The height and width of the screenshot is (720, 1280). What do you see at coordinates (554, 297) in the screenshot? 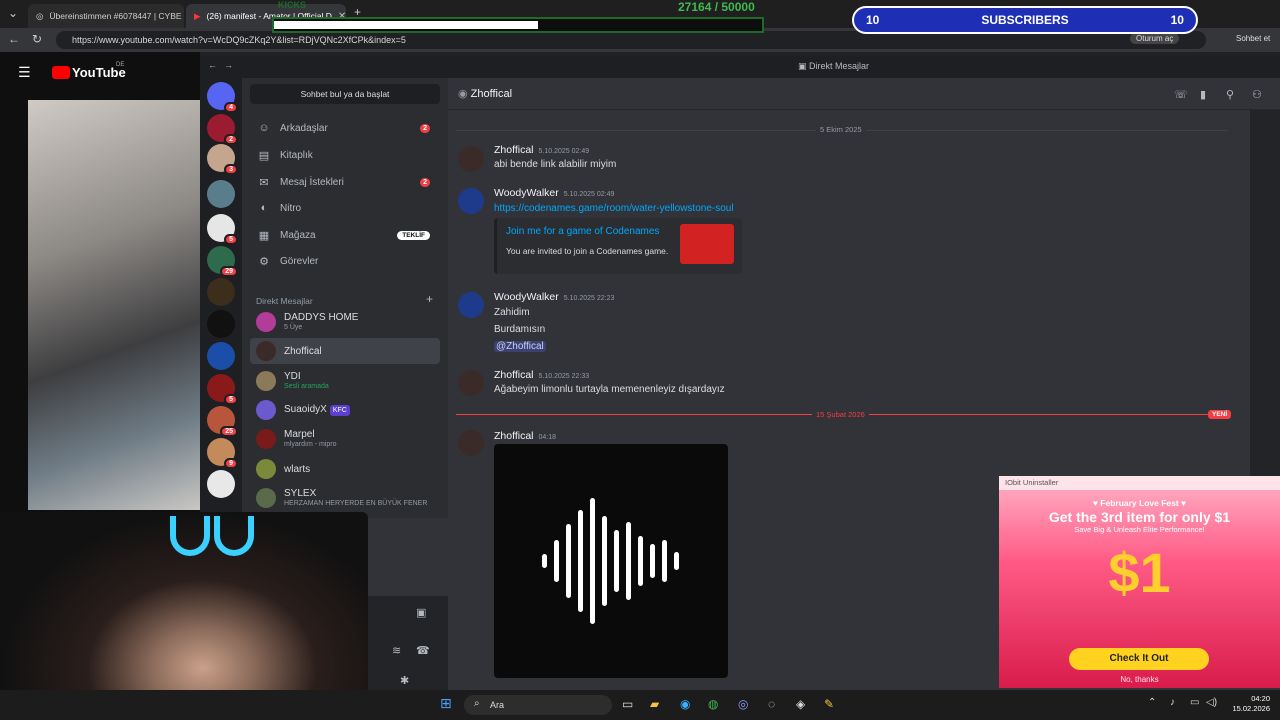
I see `message-author: WoodyWalker 5.10.2025 22:23` at bounding box center [554, 297].